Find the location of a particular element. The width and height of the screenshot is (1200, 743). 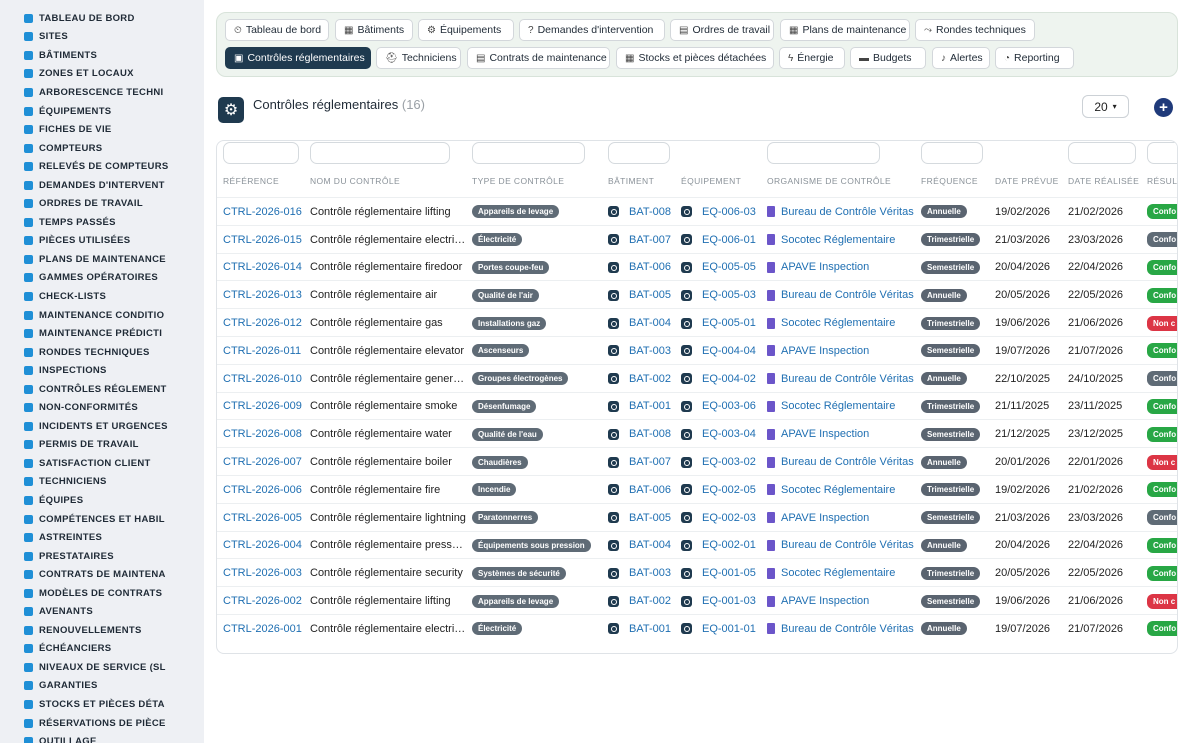

sidebar-item-10: ORDRES DE TRAVAIL is located at coordinates (102, 203).